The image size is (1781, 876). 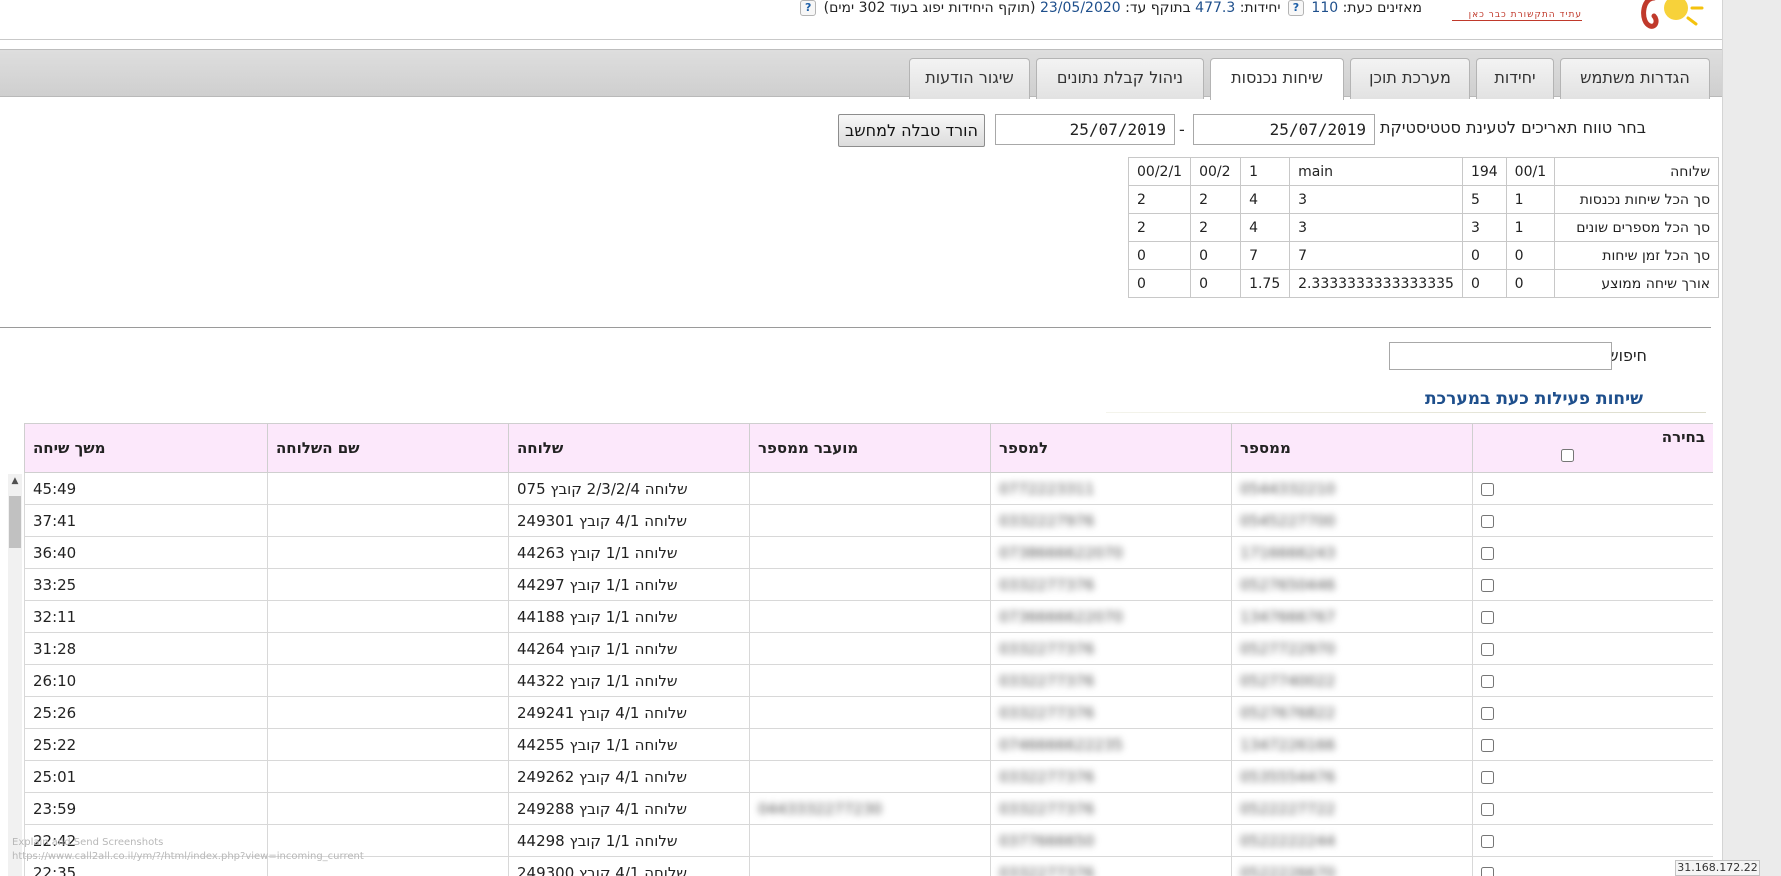 I want to click on forwarded-number-cell: 0443332277230, so click(x=870, y=808).